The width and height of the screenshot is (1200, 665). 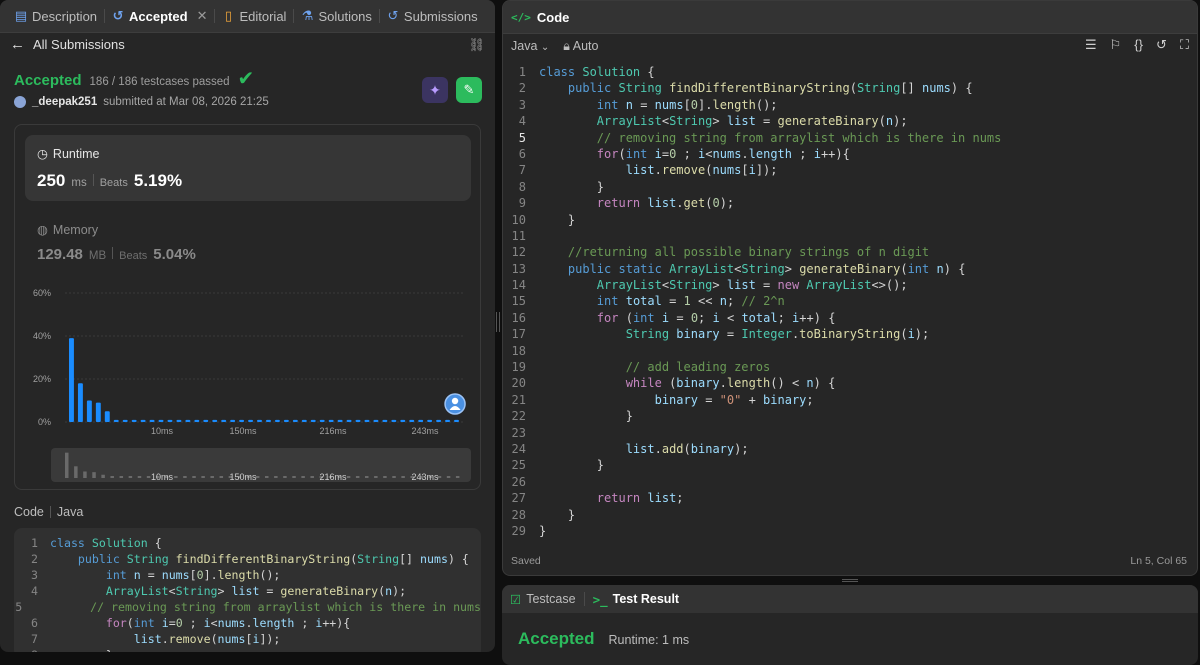 I want to click on horizontal-resize-handle, so click(x=850, y=580).